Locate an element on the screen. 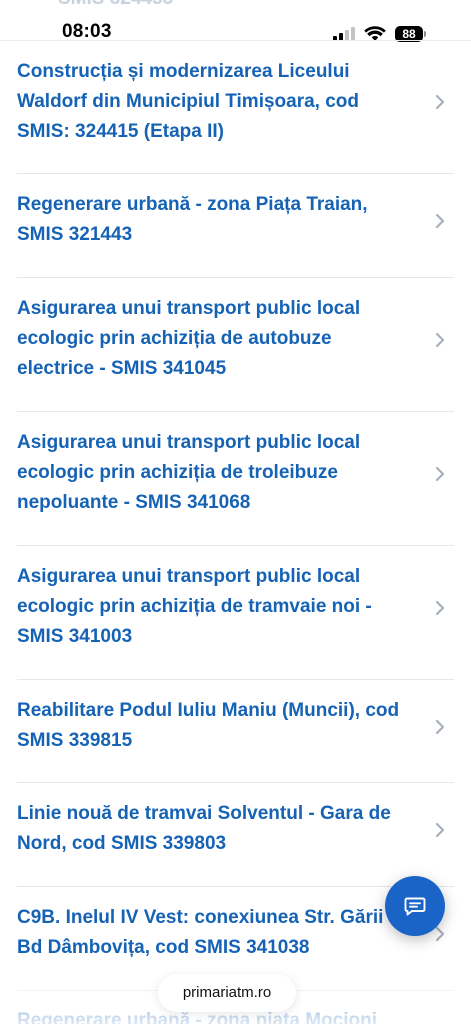  chat-bubble-icon is located at coordinates (415, 906).